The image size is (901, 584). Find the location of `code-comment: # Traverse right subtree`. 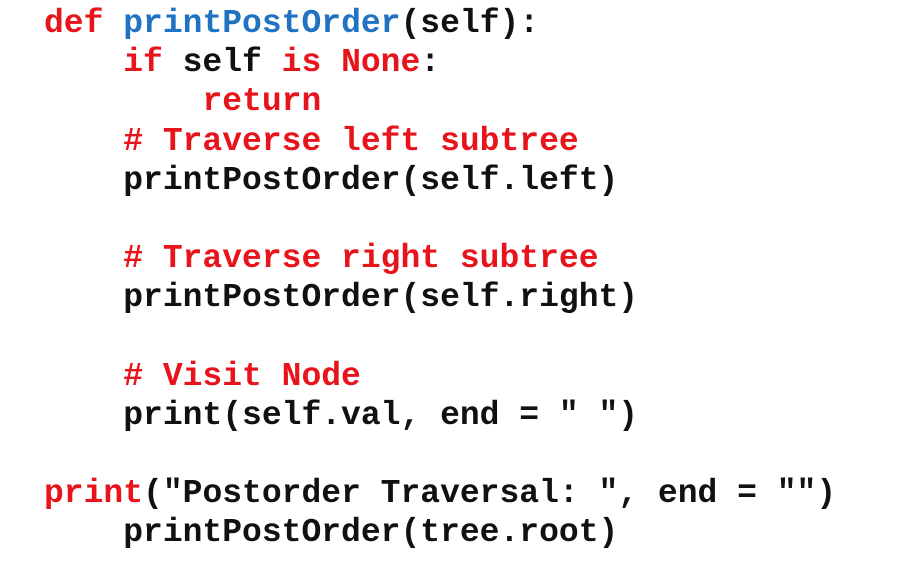

code-comment: # Traverse right subtree is located at coordinates (361, 259).